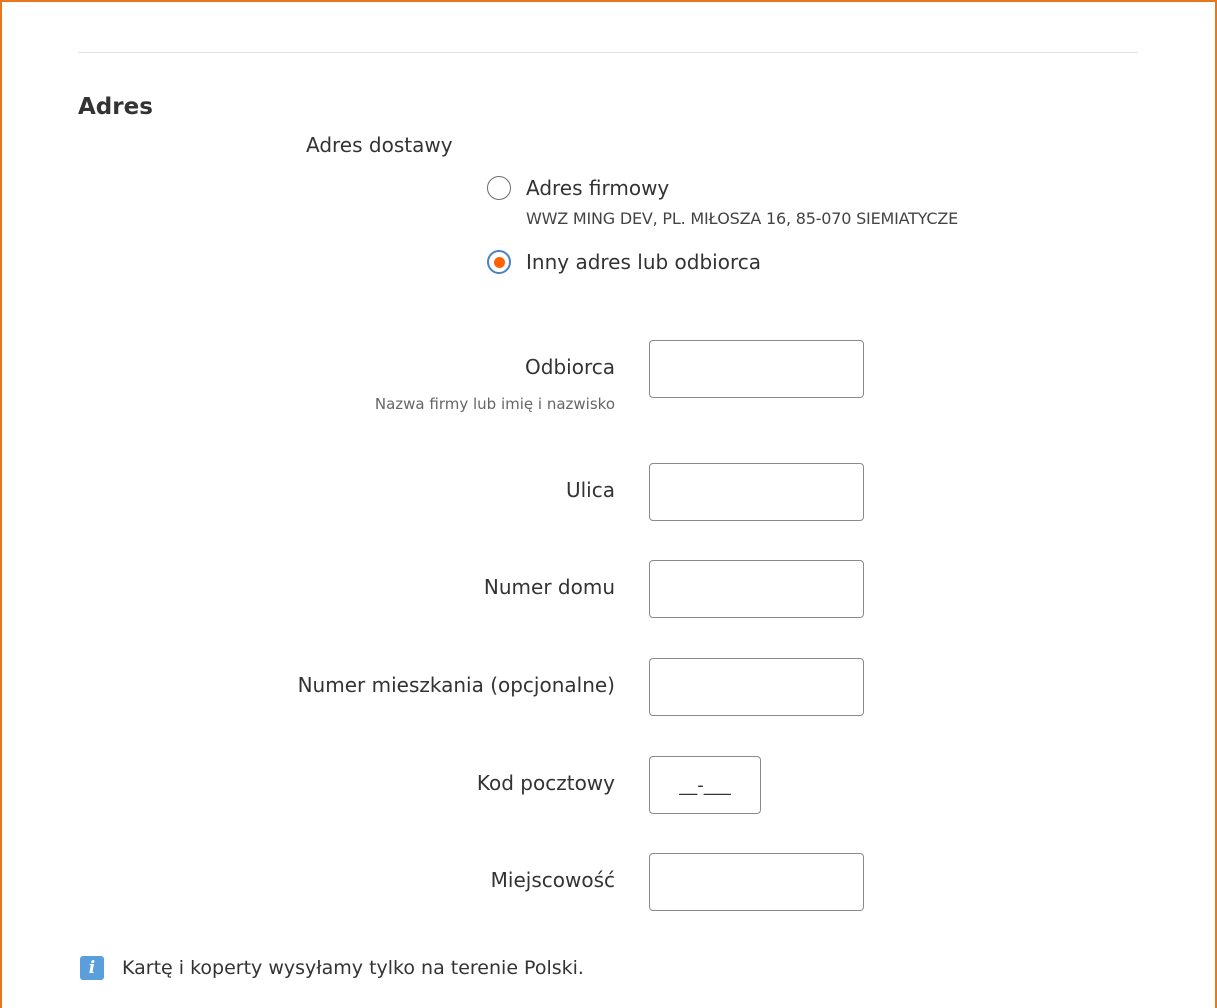  I want to click on section-title: Adres, so click(115, 107).